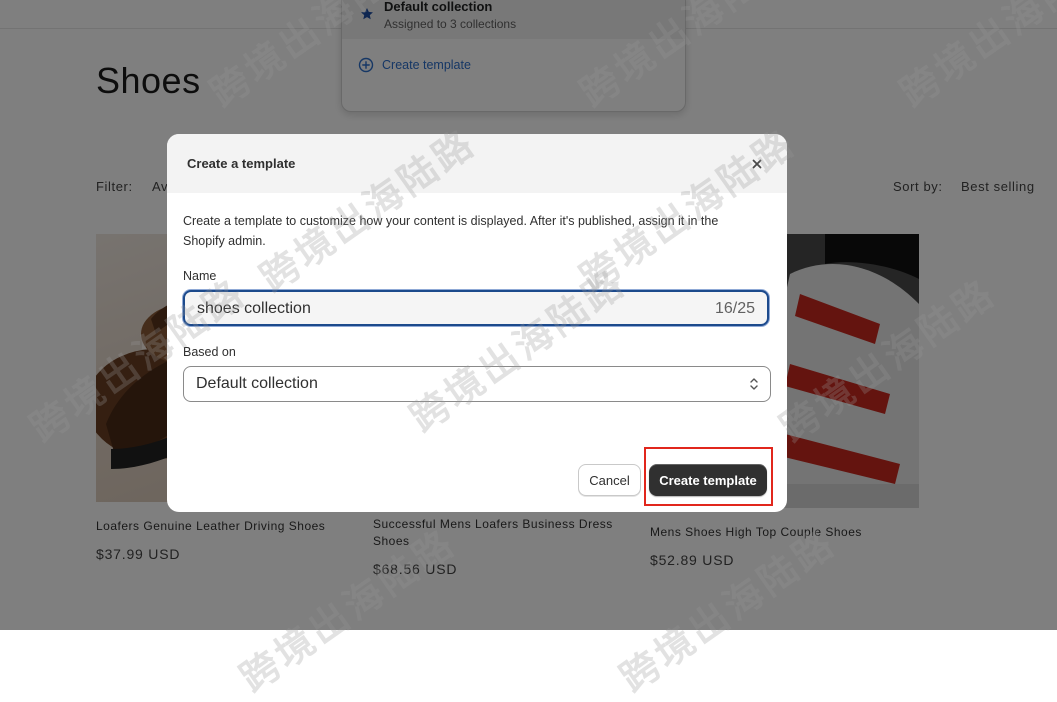  What do you see at coordinates (254, 308) in the screenshot?
I see `name-input-value: shoes collection` at bounding box center [254, 308].